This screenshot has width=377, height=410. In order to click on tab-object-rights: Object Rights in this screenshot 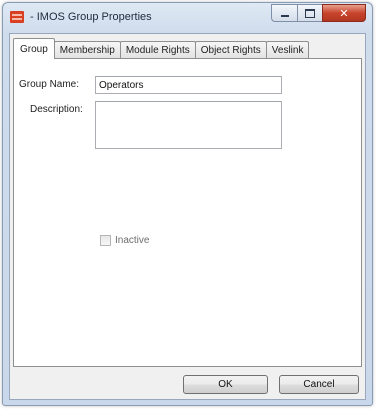, I will do `click(230, 50)`.